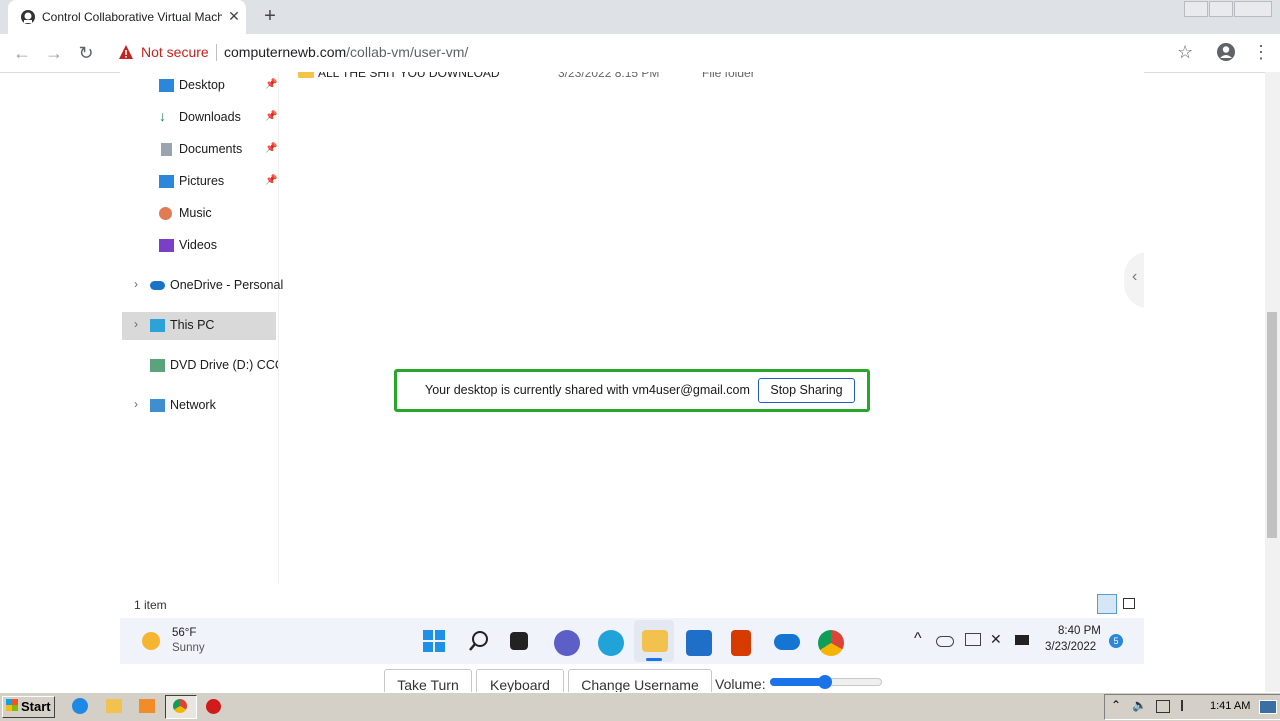 This screenshot has width=1280, height=721. What do you see at coordinates (219, 183) in the screenshot?
I see `nav-item-pictures: Pictures 📌` at bounding box center [219, 183].